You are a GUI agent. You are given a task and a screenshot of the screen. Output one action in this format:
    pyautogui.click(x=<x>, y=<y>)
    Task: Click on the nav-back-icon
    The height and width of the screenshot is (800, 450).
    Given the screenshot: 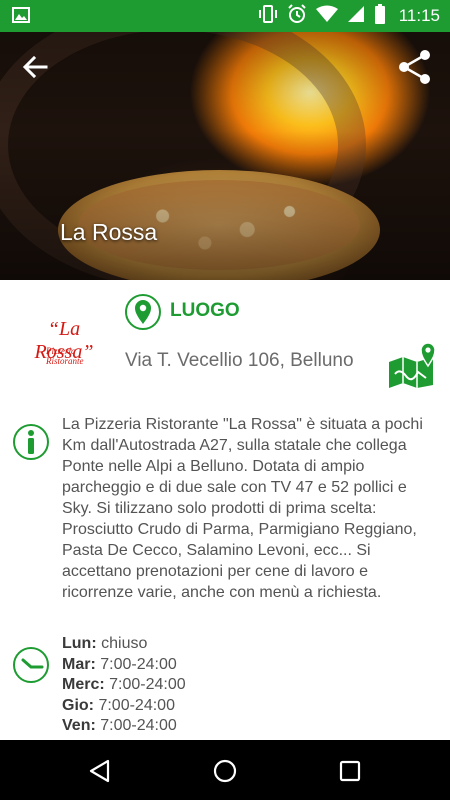 What is the action you would take?
    pyautogui.click(x=99, y=771)
    